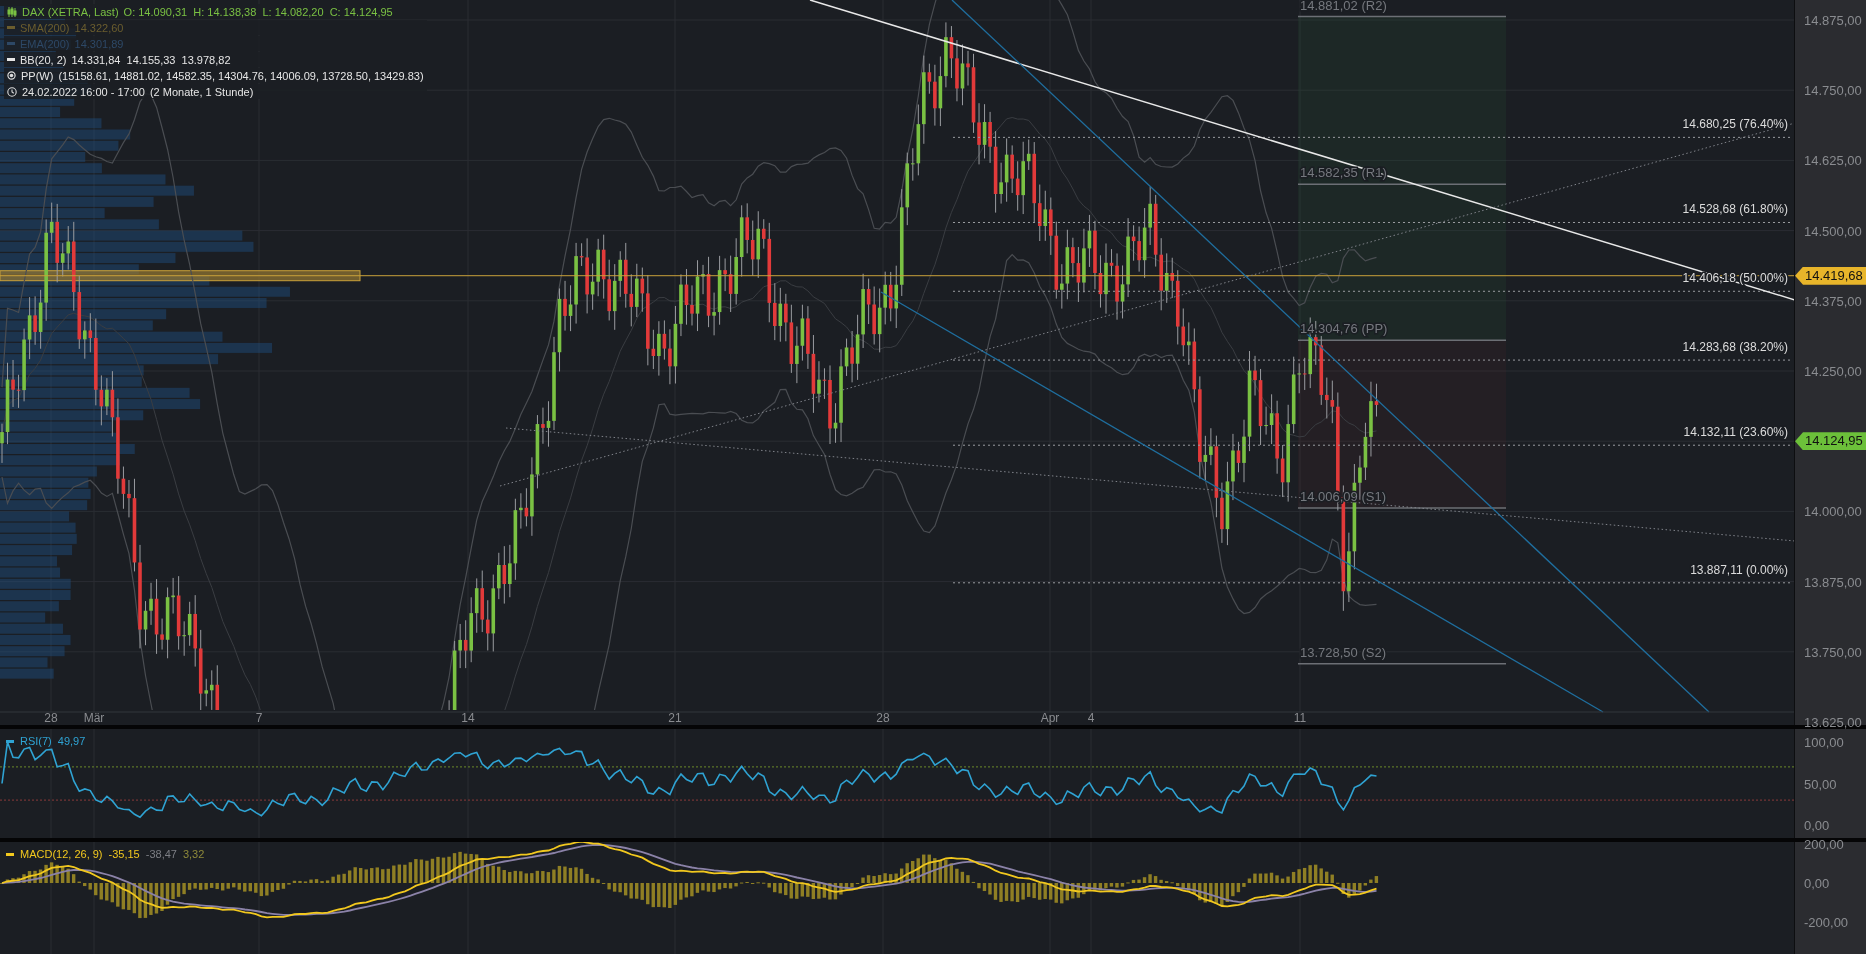  Describe the element at coordinates (1735, 347) in the screenshot. I see `fib-level-label: 14.283,68 (38.20%)` at that location.